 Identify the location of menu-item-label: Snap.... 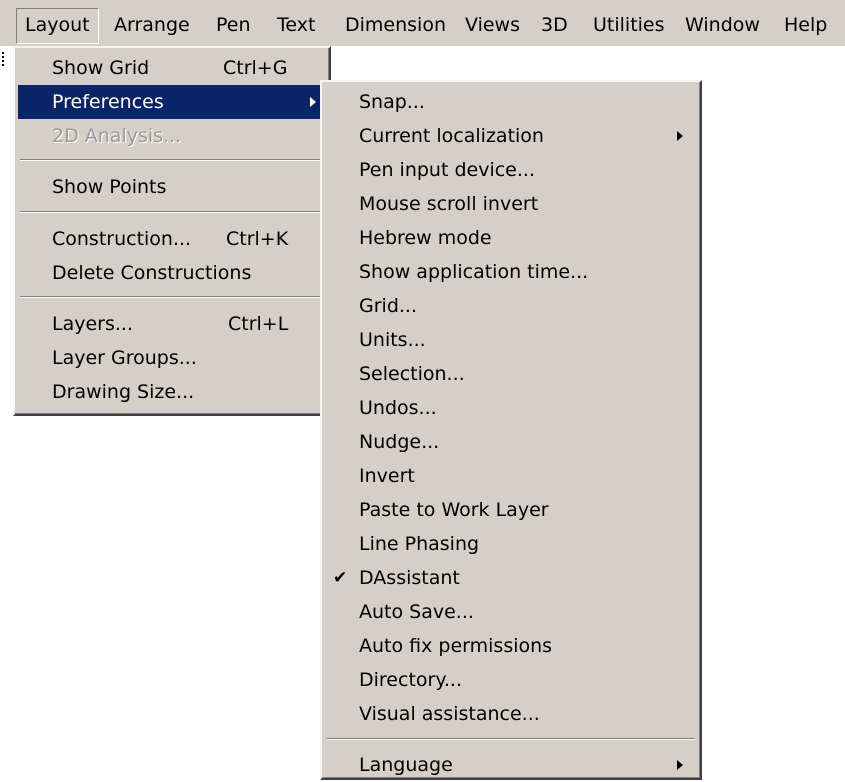
(392, 102).